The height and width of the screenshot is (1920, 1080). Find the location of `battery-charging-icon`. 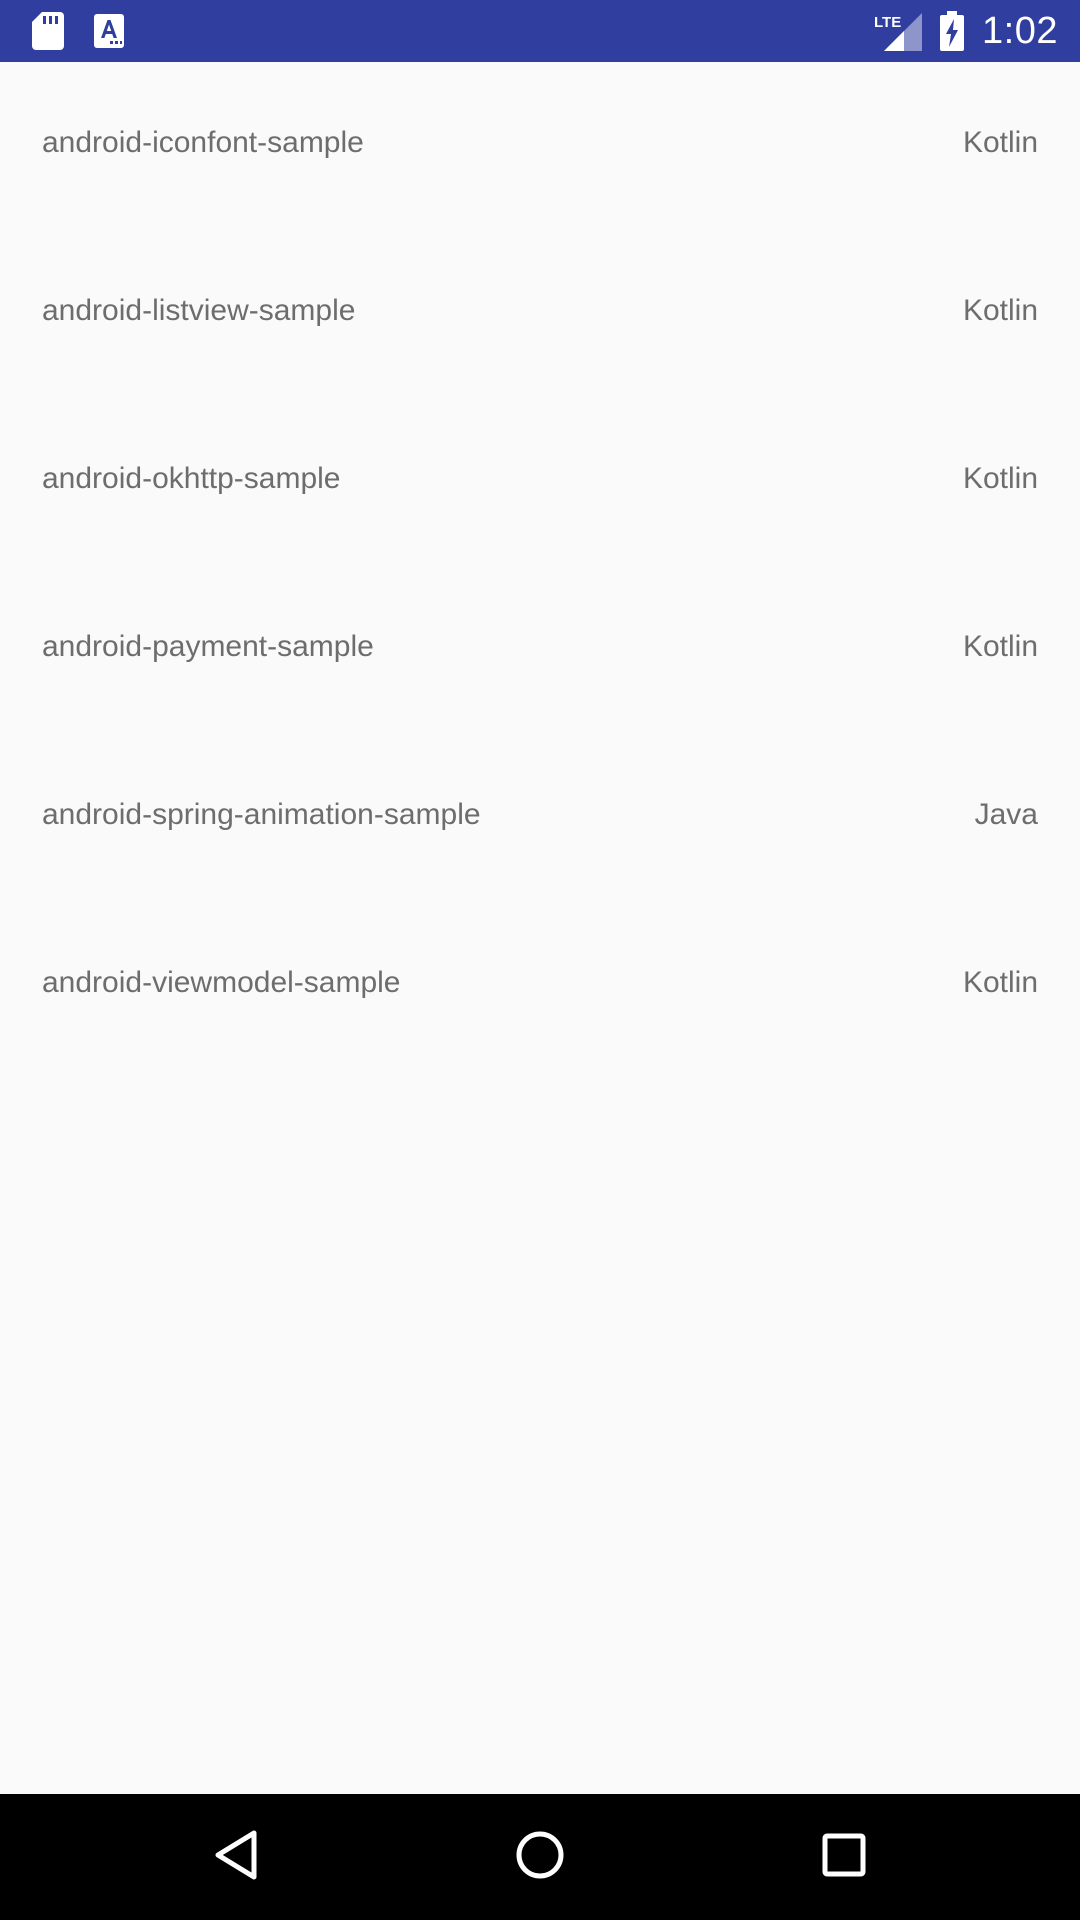

battery-charging-icon is located at coordinates (952, 31).